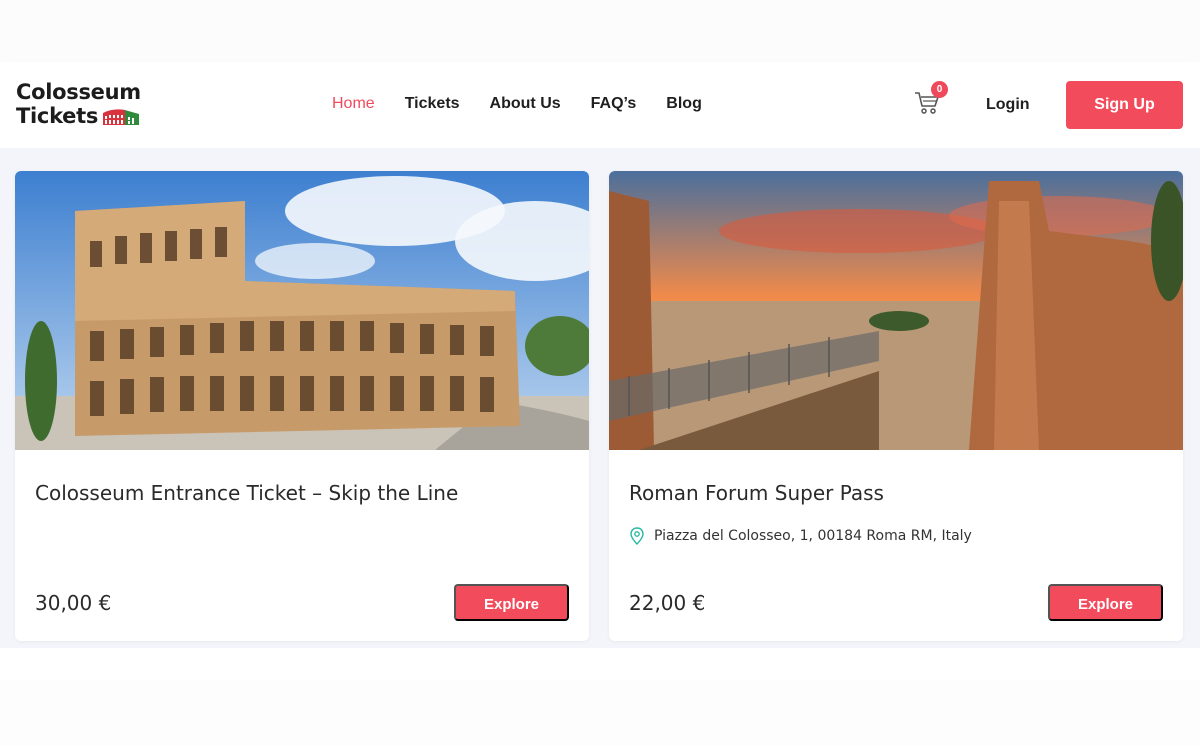 This screenshot has height=745, width=1200. Describe the element at coordinates (78, 92) in the screenshot. I see `logo-text-line1: Colosseum` at that location.